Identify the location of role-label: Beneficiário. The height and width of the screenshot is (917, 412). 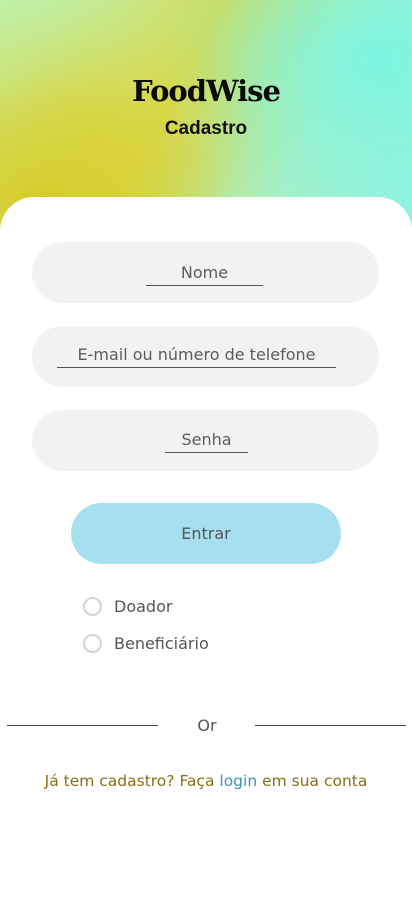
(161, 643).